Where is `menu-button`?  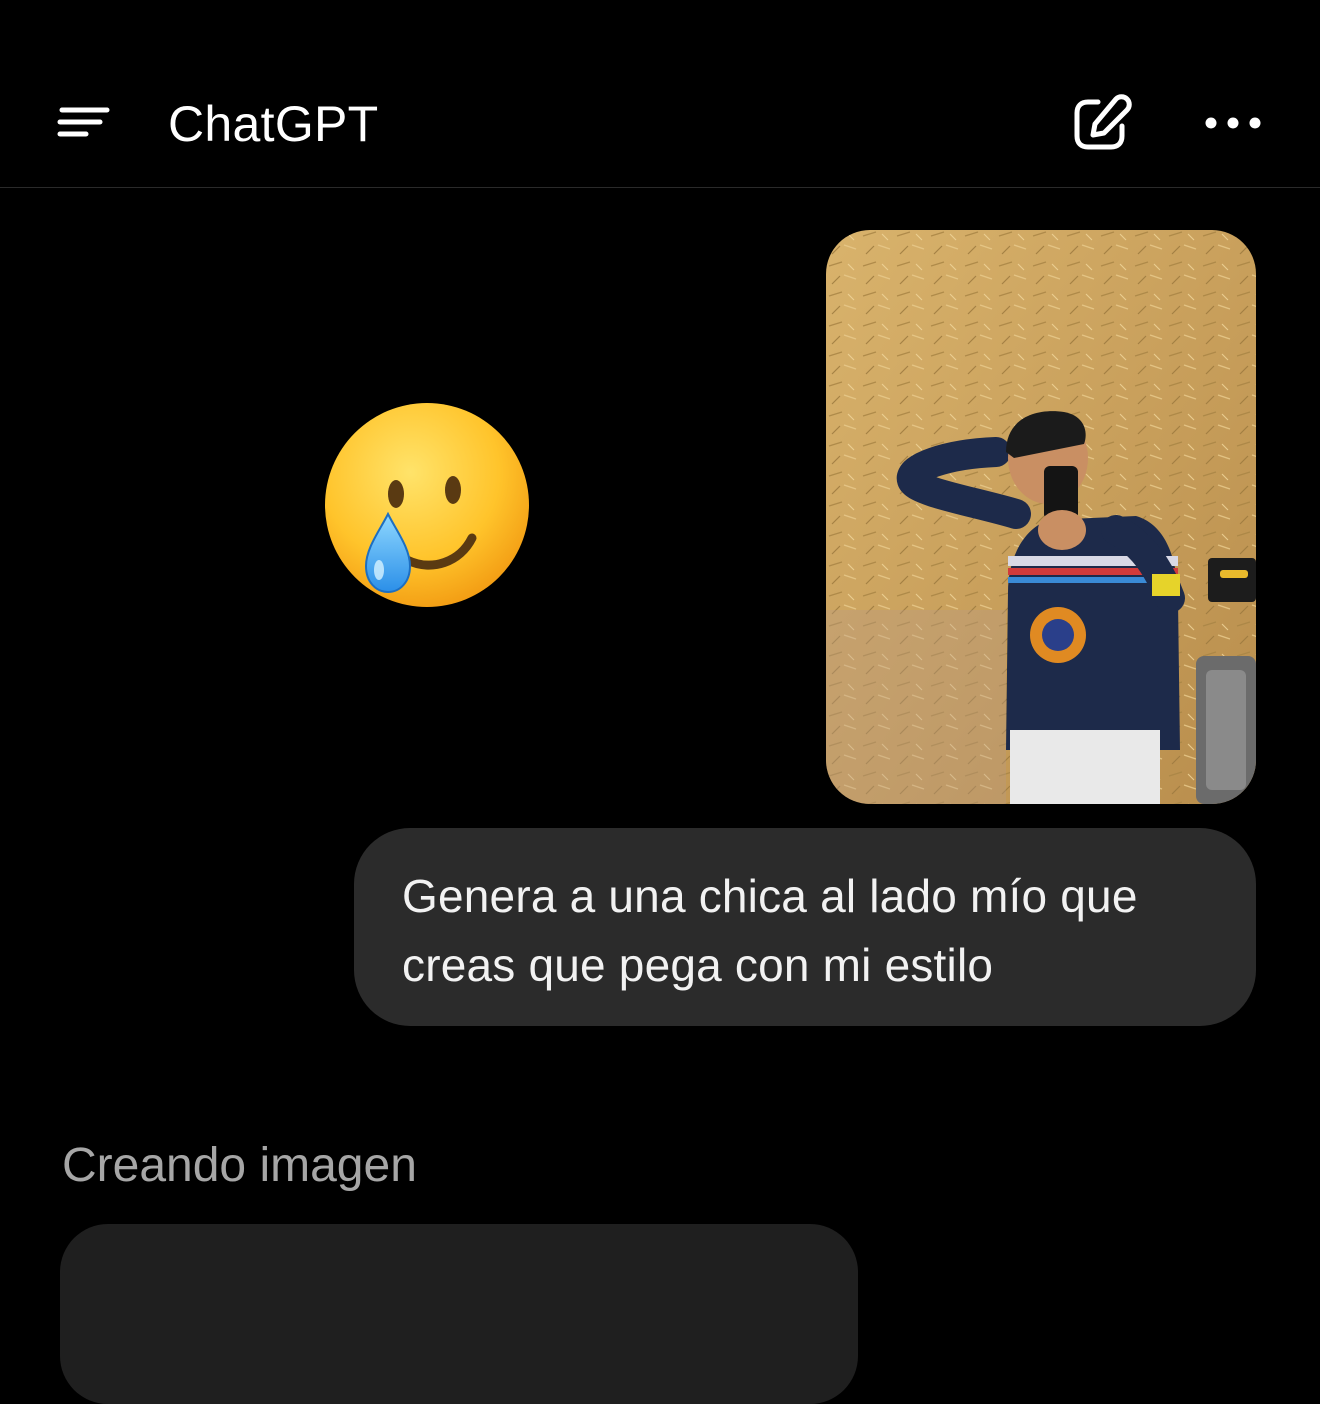 menu-button is located at coordinates (85, 124).